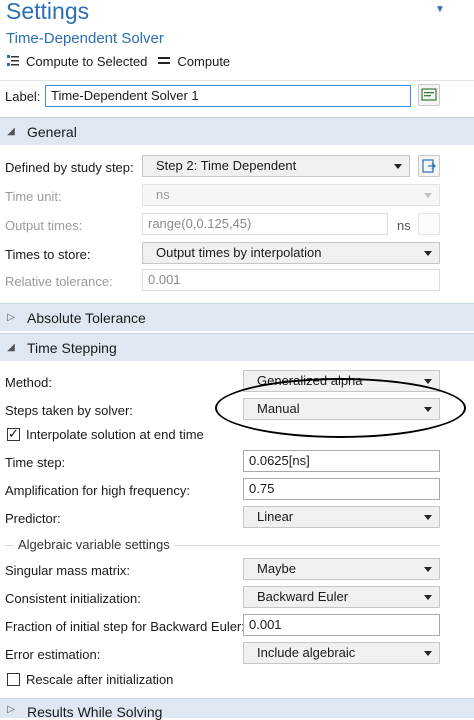  What do you see at coordinates (278, 408) in the screenshot?
I see `steps-taken-value: Manual` at bounding box center [278, 408].